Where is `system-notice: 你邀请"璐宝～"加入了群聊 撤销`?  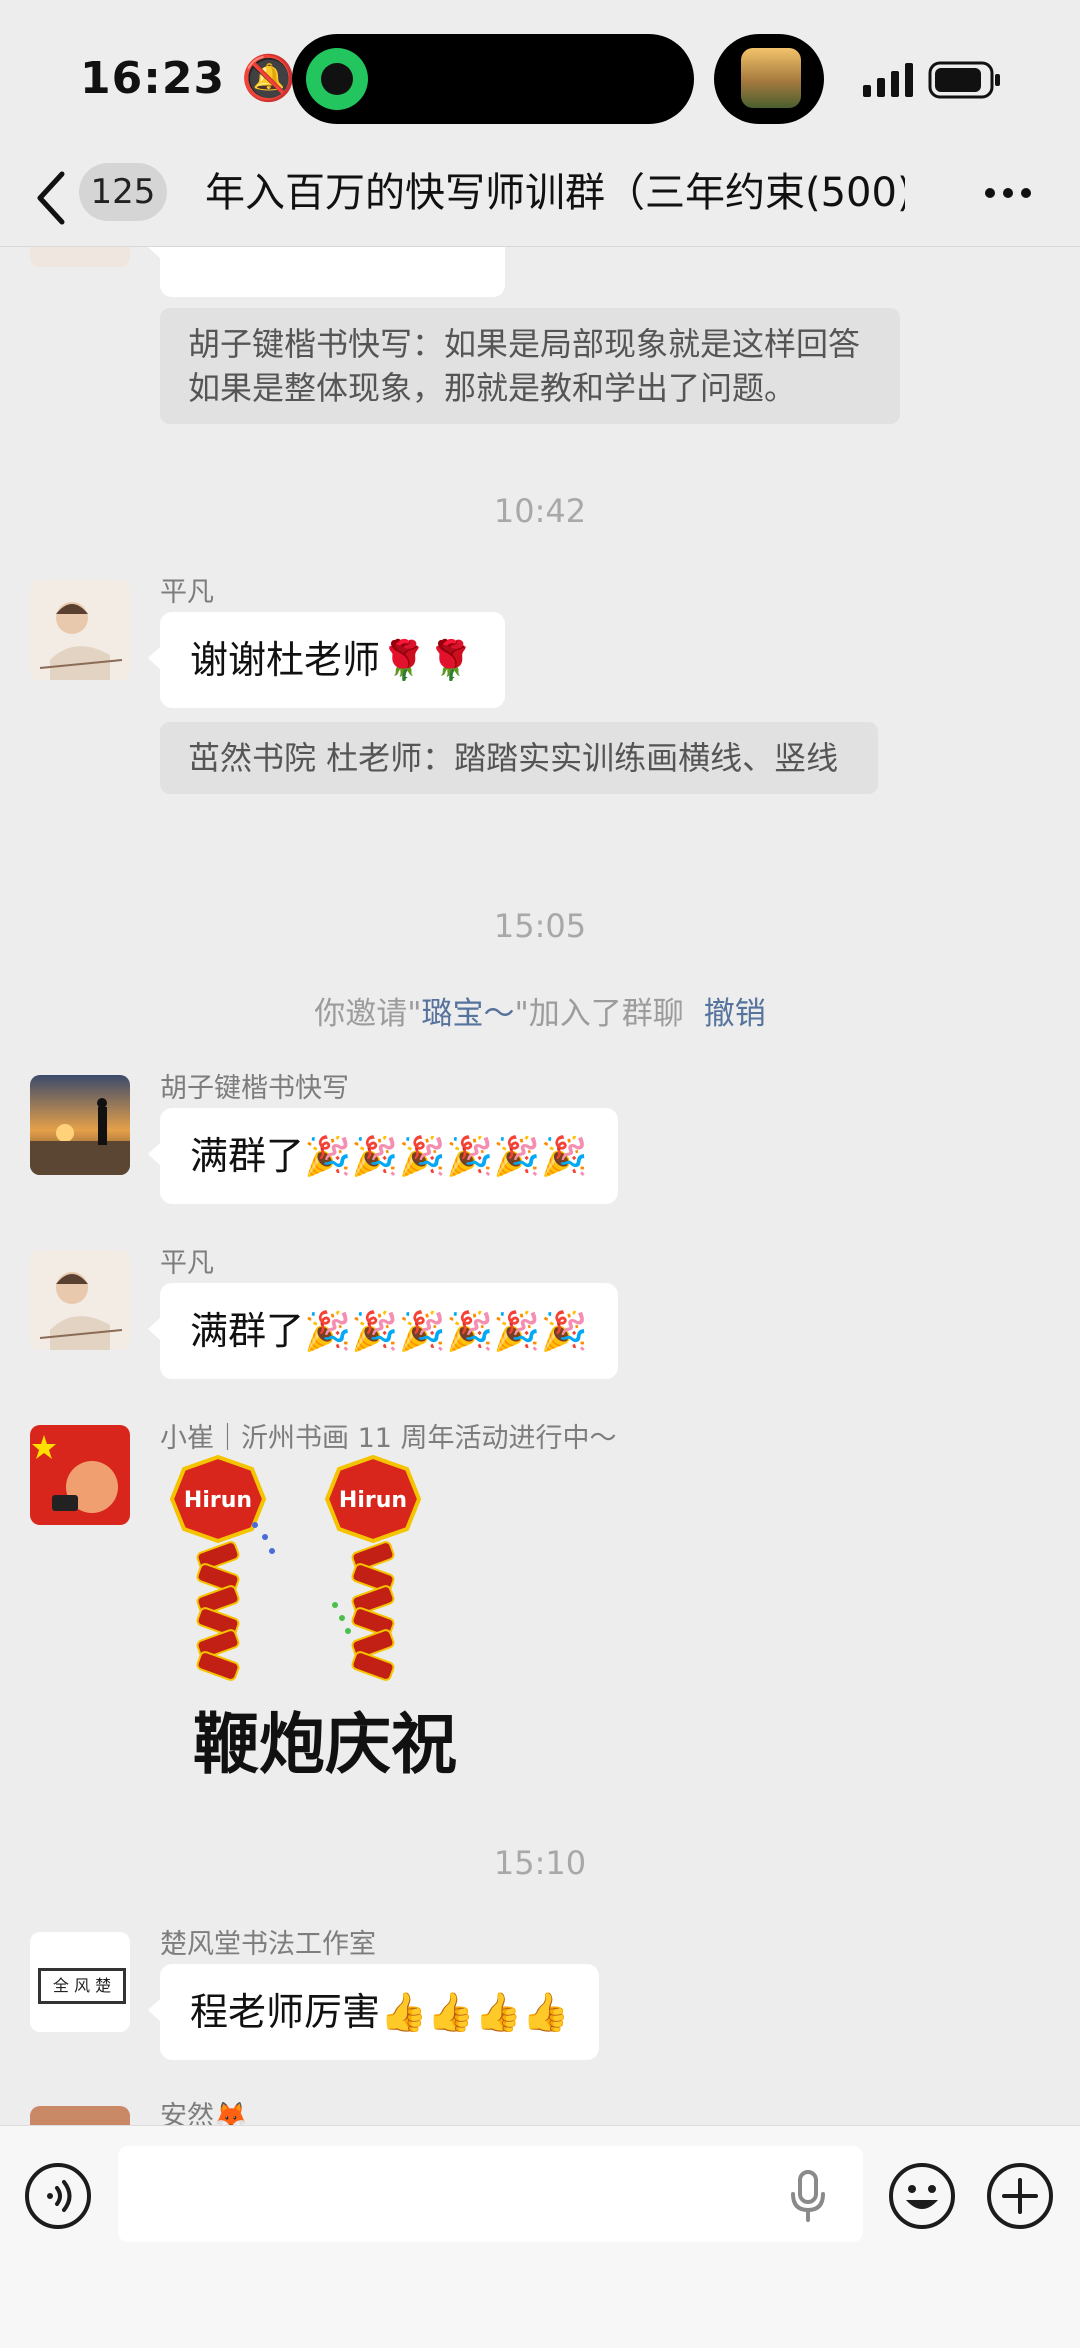 system-notice: 你邀请"璐宝～"加入了群聊 撤销 is located at coordinates (540, 1014).